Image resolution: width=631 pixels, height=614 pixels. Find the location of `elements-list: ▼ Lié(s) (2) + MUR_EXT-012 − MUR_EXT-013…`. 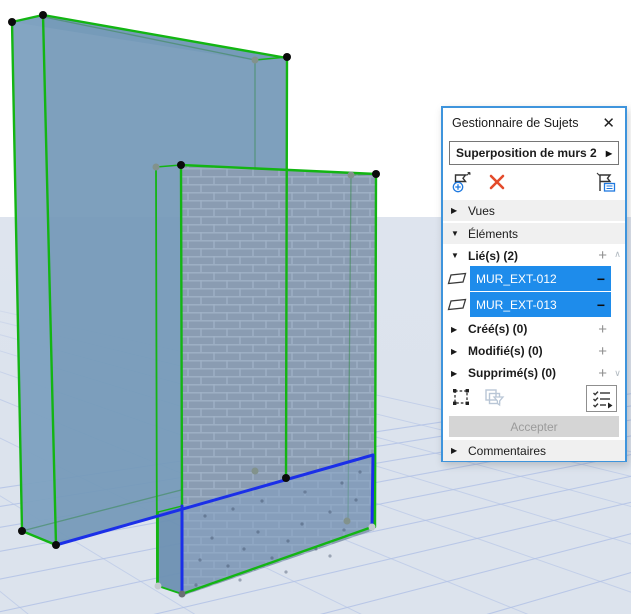

elements-list: ▼ Lié(s) (2) + MUR_EXT-012 − MUR_EXT-013… is located at coordinates (534, 314).